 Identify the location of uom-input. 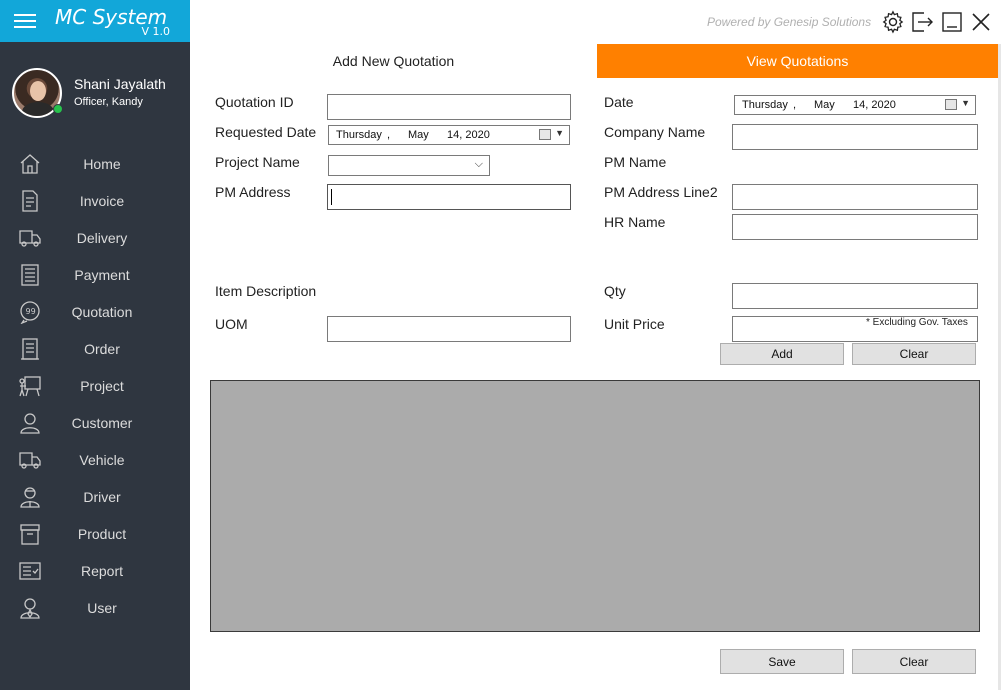
(449, 329).